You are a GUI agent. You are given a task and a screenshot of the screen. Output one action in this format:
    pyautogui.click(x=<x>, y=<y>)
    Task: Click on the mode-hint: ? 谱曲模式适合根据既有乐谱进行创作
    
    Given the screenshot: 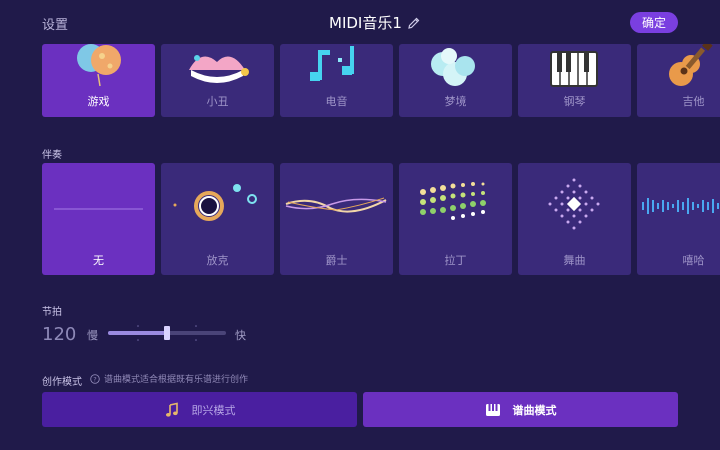 What is the action you would take?
    pyautogui.click(x=169, y=378)
    